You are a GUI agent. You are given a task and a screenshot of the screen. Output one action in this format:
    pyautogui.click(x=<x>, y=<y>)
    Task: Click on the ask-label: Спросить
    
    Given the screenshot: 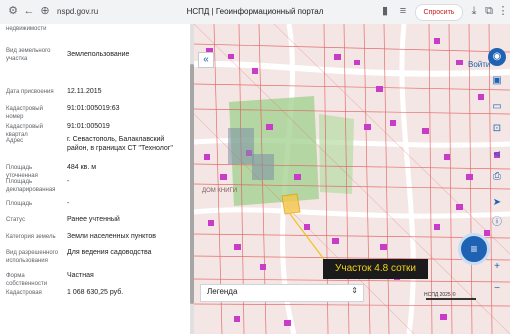 What is the action you would take?
    pyautogui.click(x=439, y=12)
    